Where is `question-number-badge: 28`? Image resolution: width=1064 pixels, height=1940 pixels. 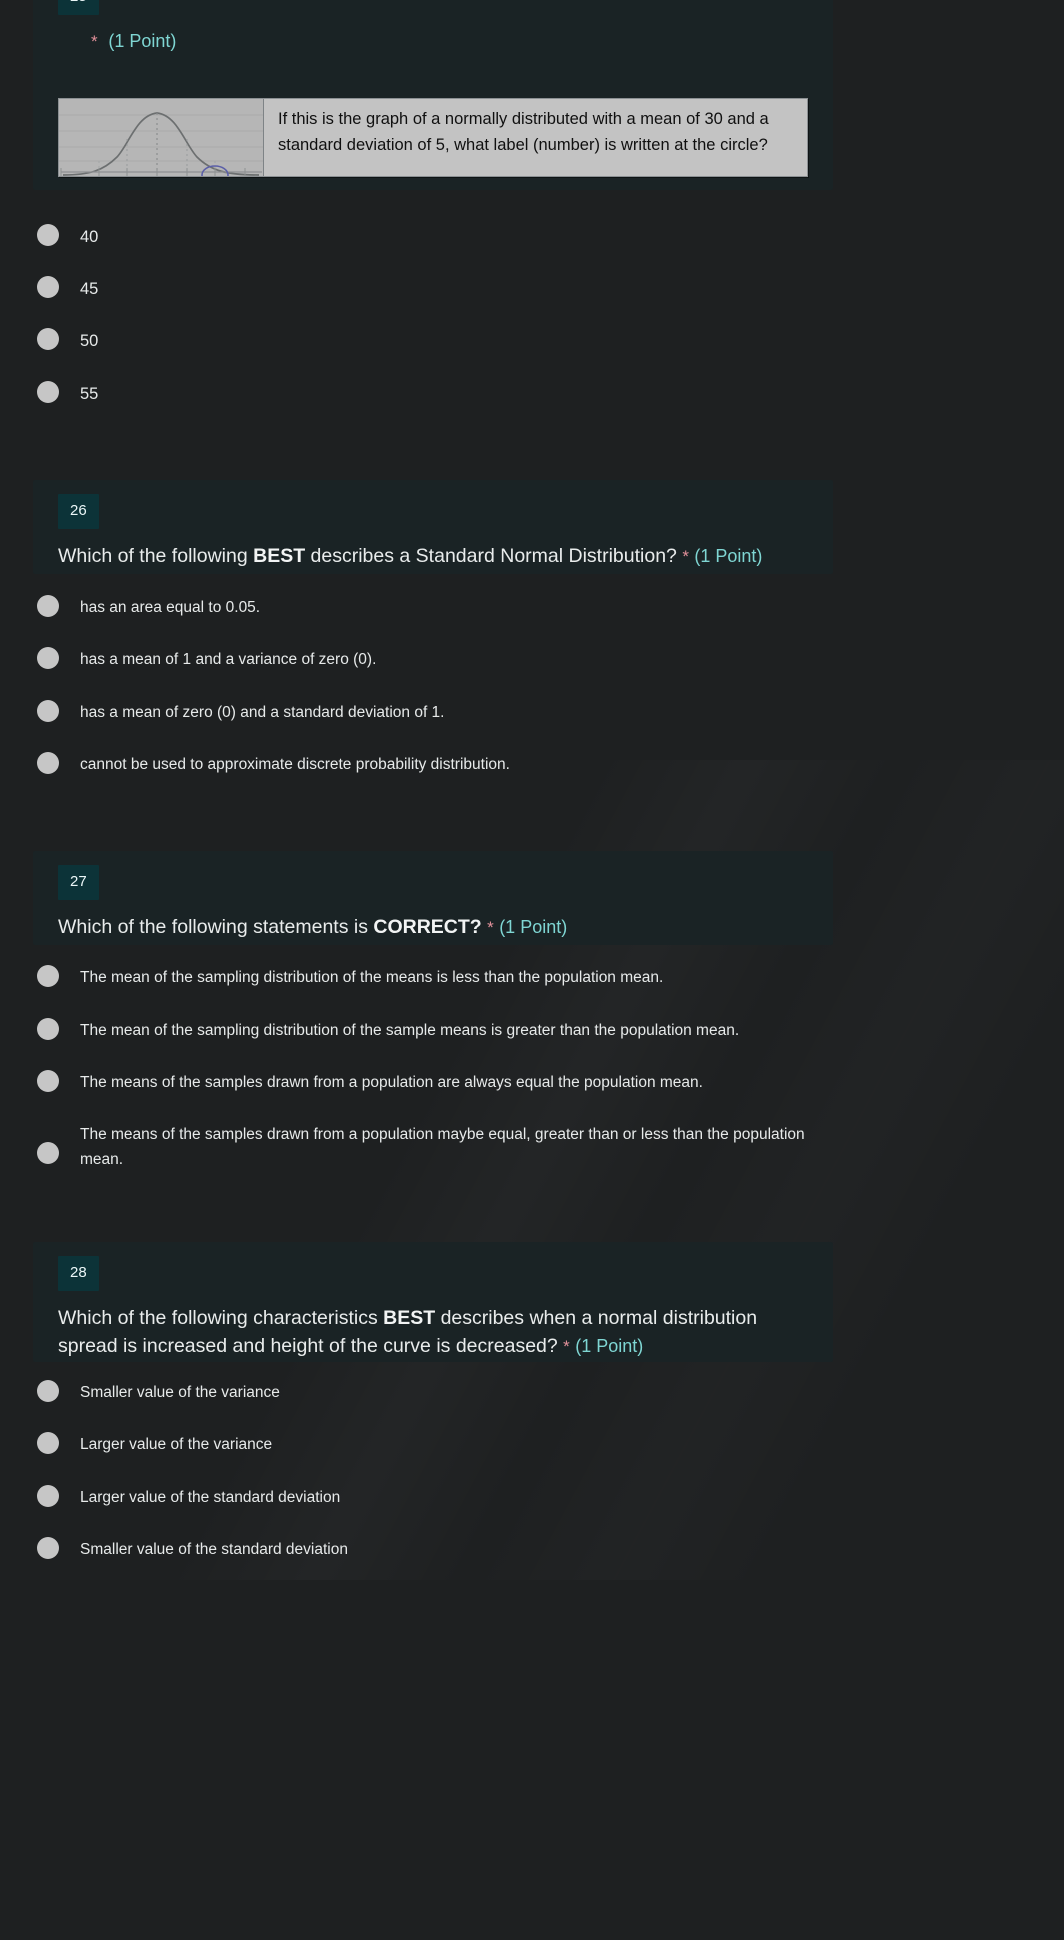
question-number-badge: 28 is located at coordinates (78, 1273).